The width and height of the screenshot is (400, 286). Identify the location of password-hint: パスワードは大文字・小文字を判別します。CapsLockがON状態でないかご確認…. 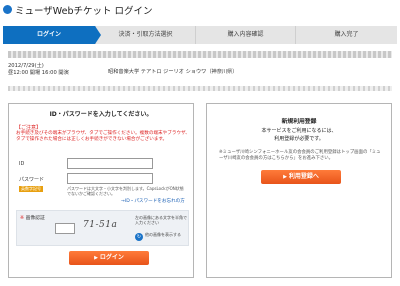
(125, 191).